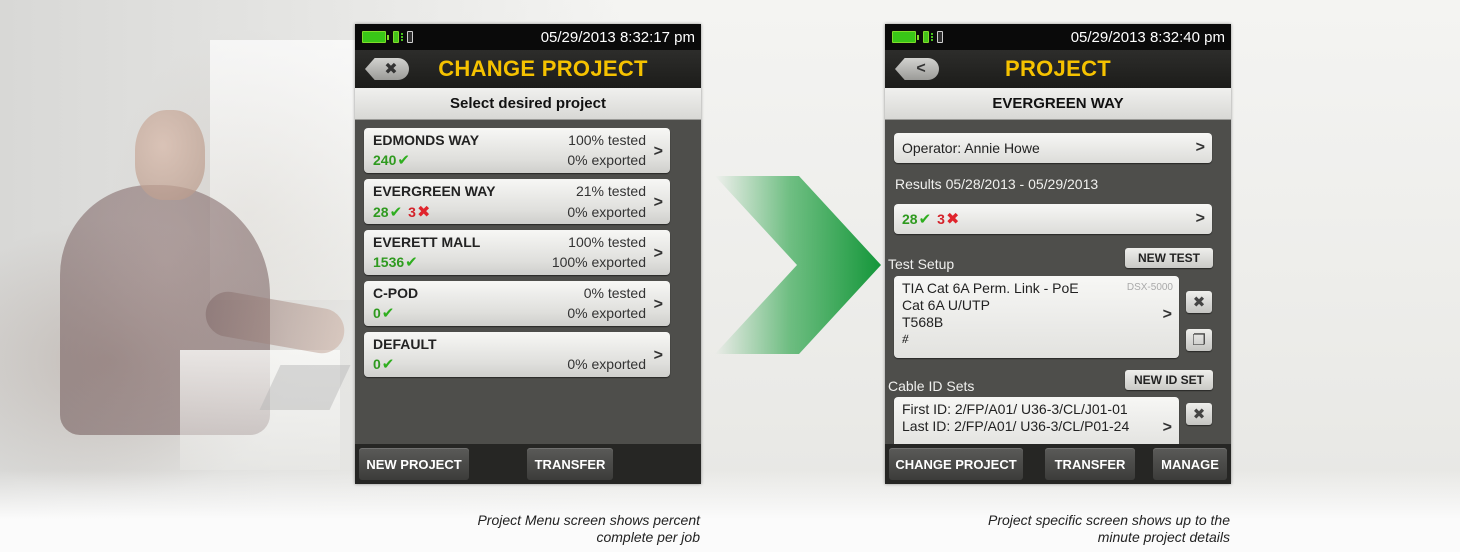  I want to click on subheader: EVERGREEN WAY, so click(1058, 104).